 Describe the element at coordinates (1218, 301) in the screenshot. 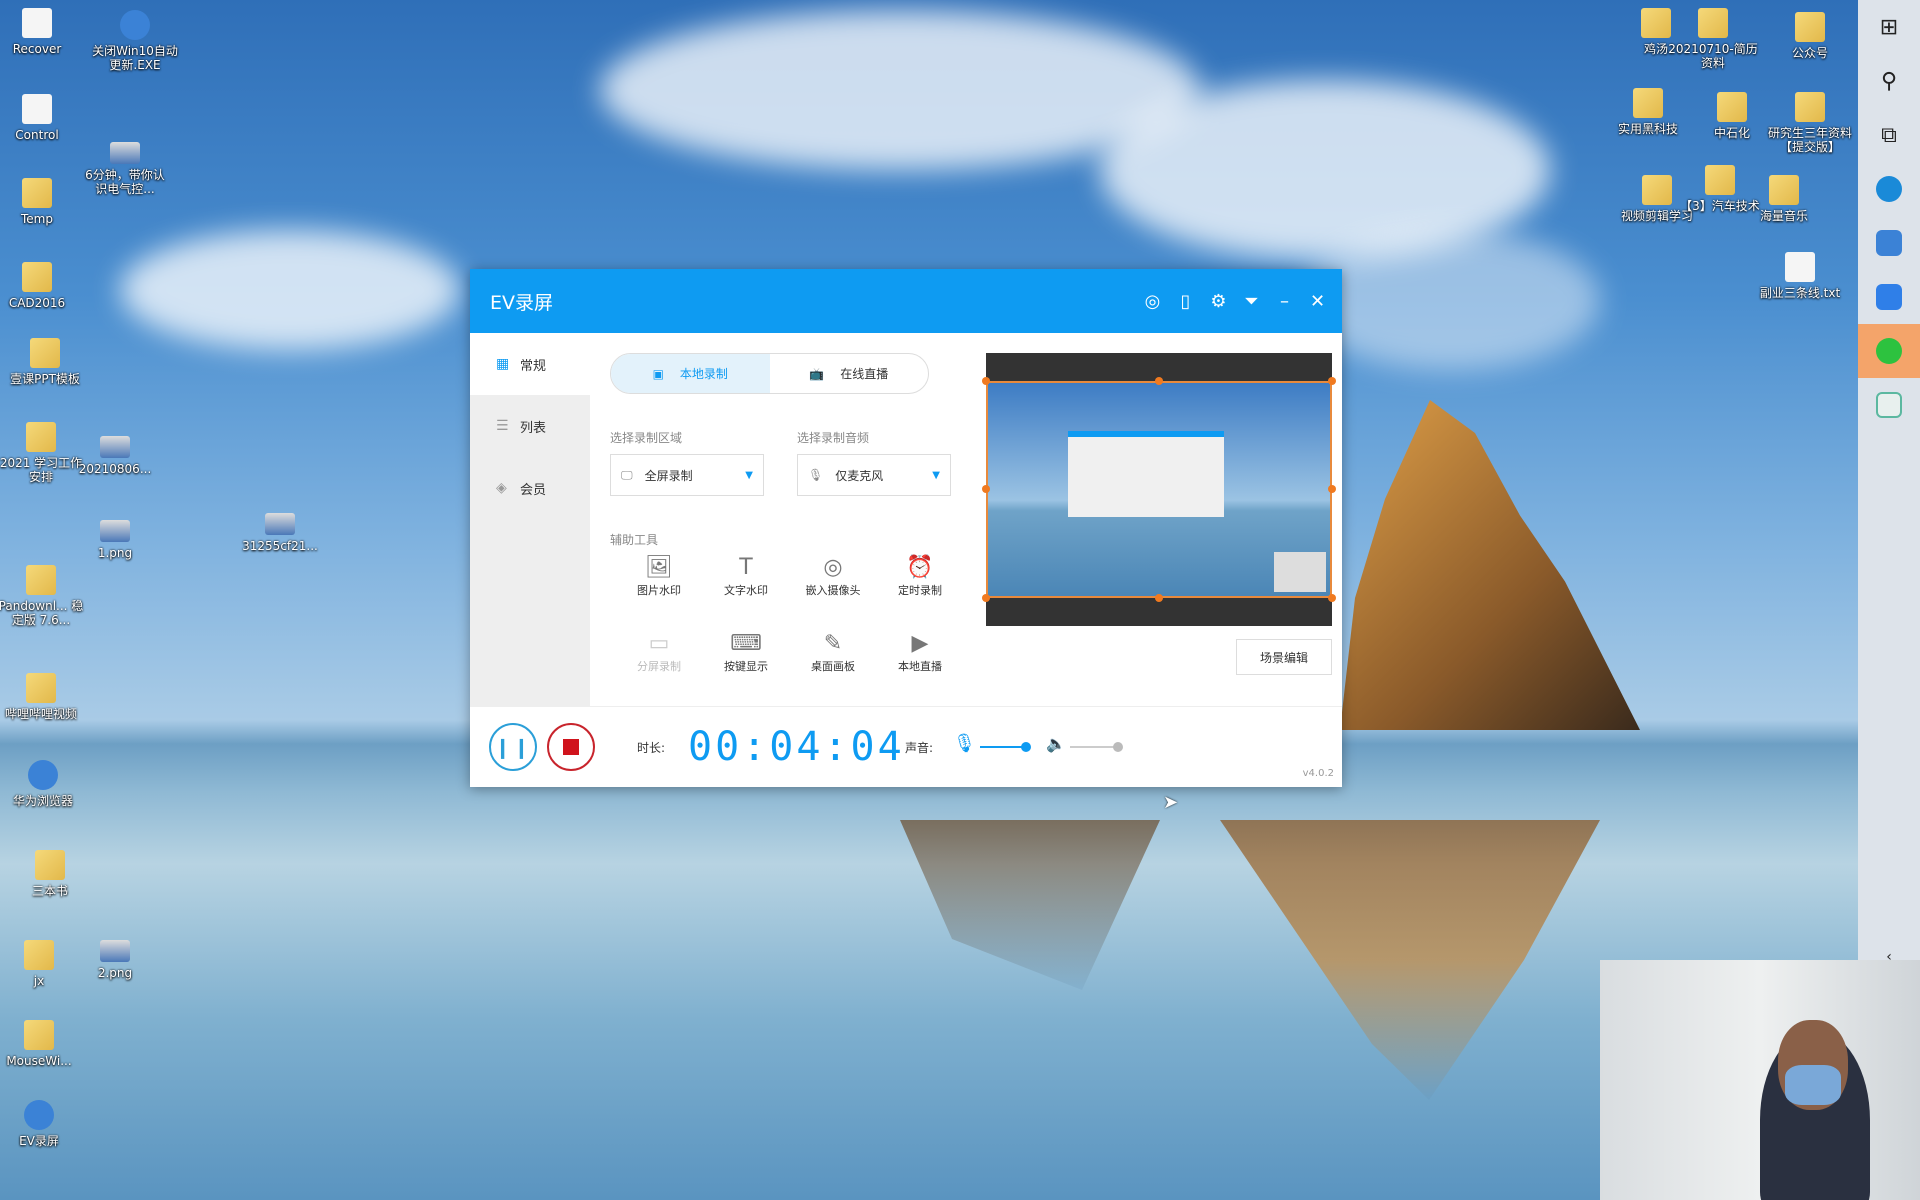

I see `gear-icon: ⚙` at that location.